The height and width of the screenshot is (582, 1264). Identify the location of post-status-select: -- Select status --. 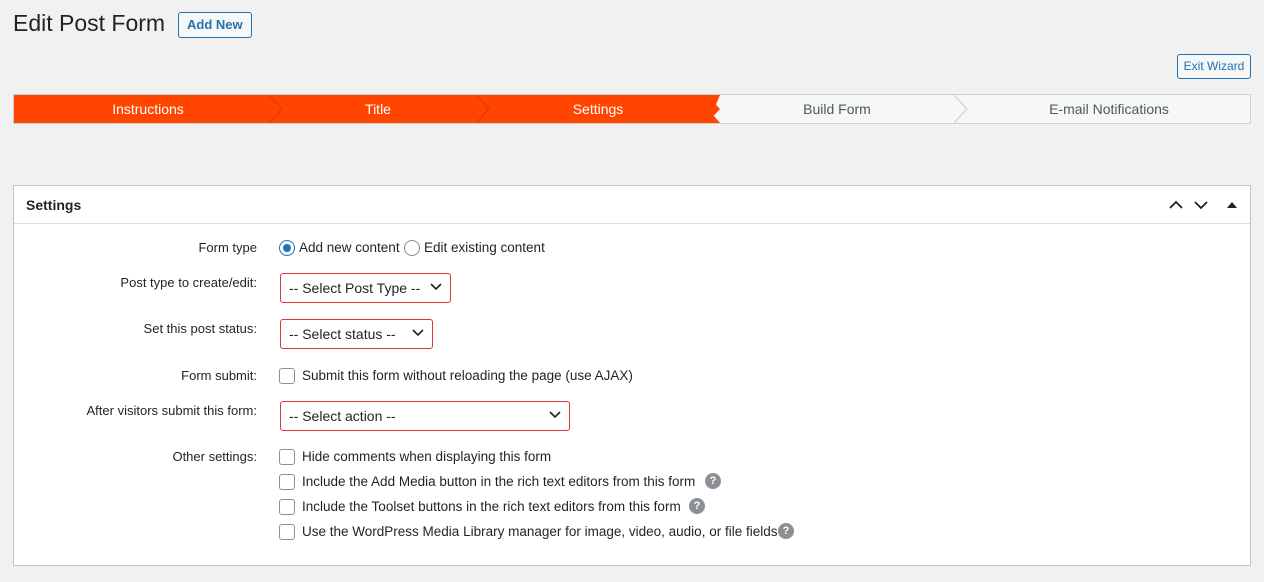
(356, 334).